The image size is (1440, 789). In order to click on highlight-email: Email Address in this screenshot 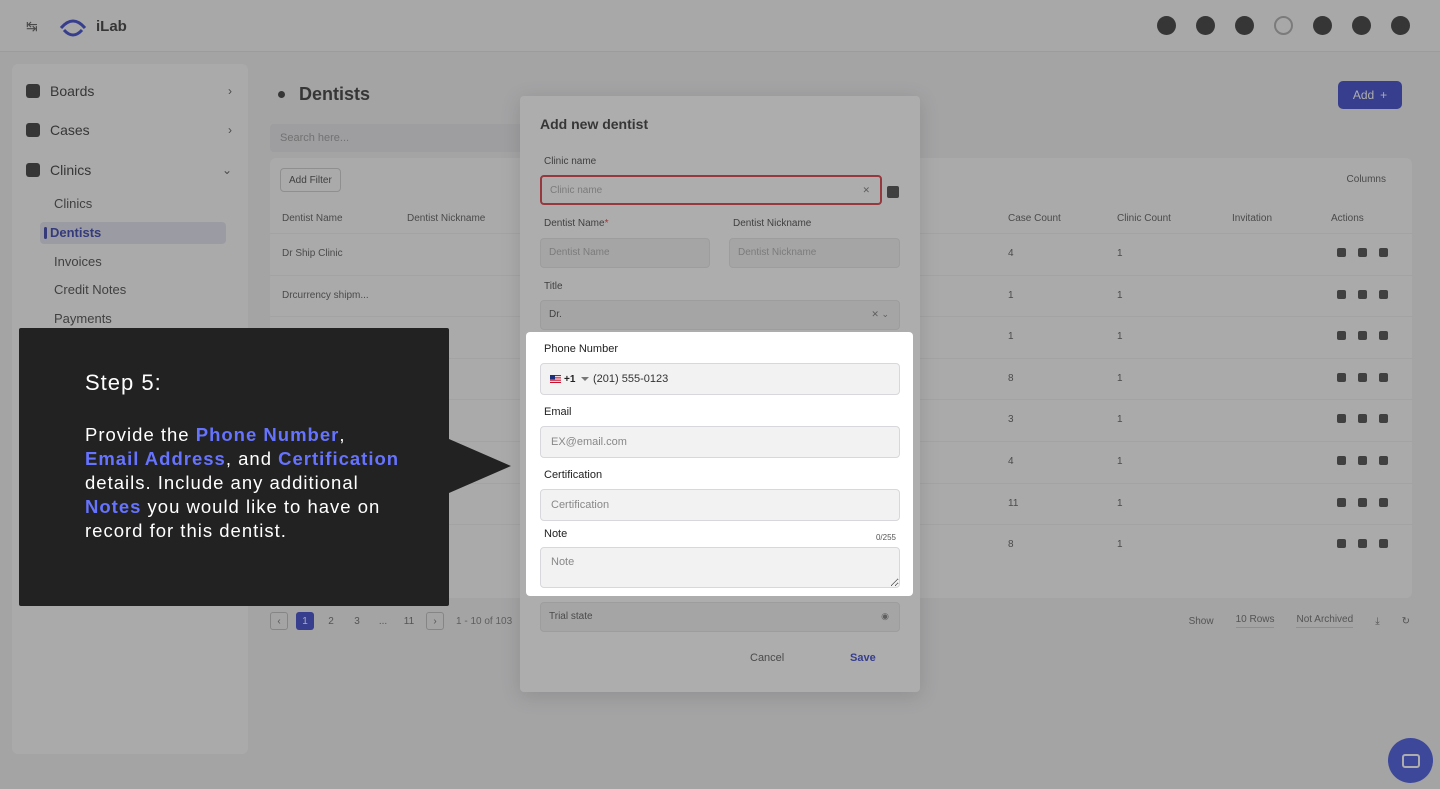, I will do `click(155, 458)`.